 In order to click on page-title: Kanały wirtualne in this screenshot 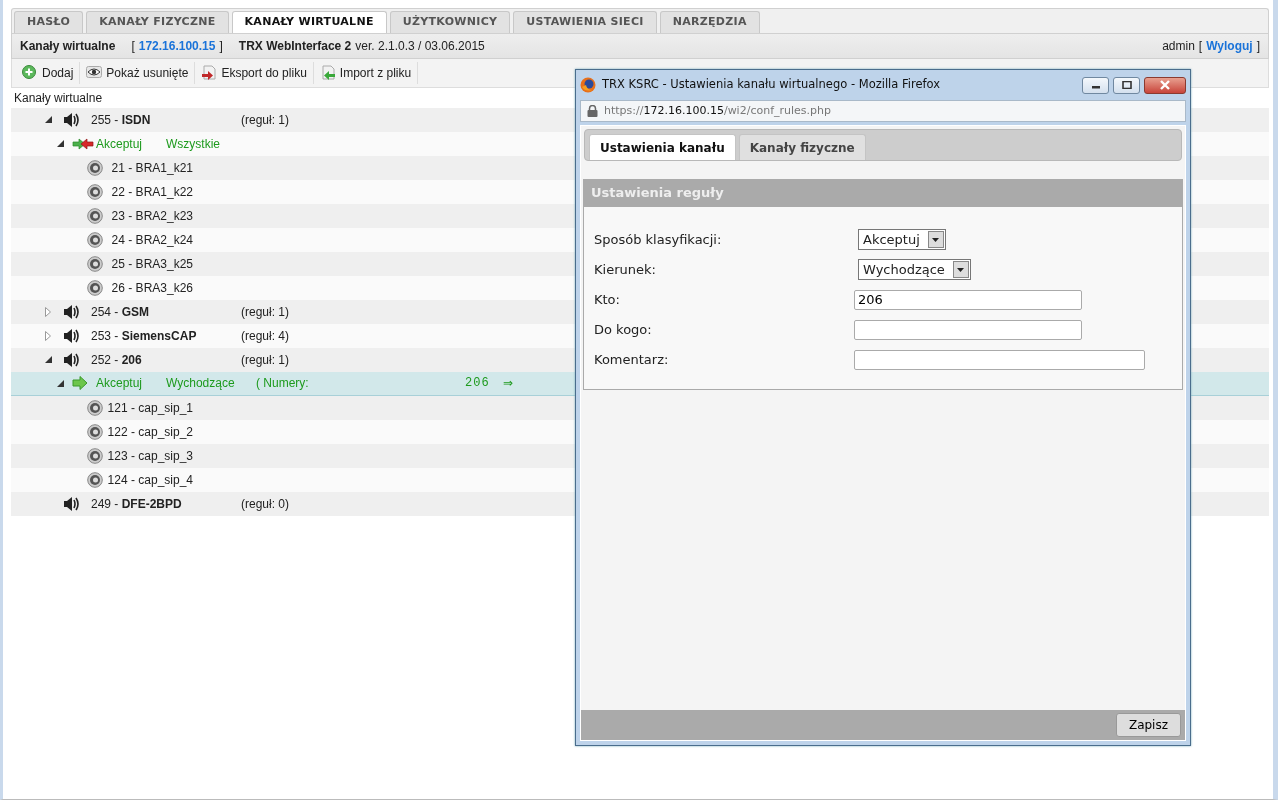, I will do `click(68, 46)`.